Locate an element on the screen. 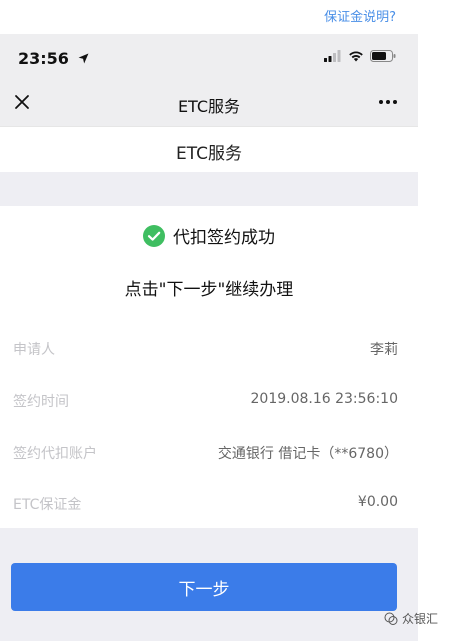  detail-row-account: 签约代扣账户 交通银行 借记卡（**6780） is located at coordinates (205, 453).